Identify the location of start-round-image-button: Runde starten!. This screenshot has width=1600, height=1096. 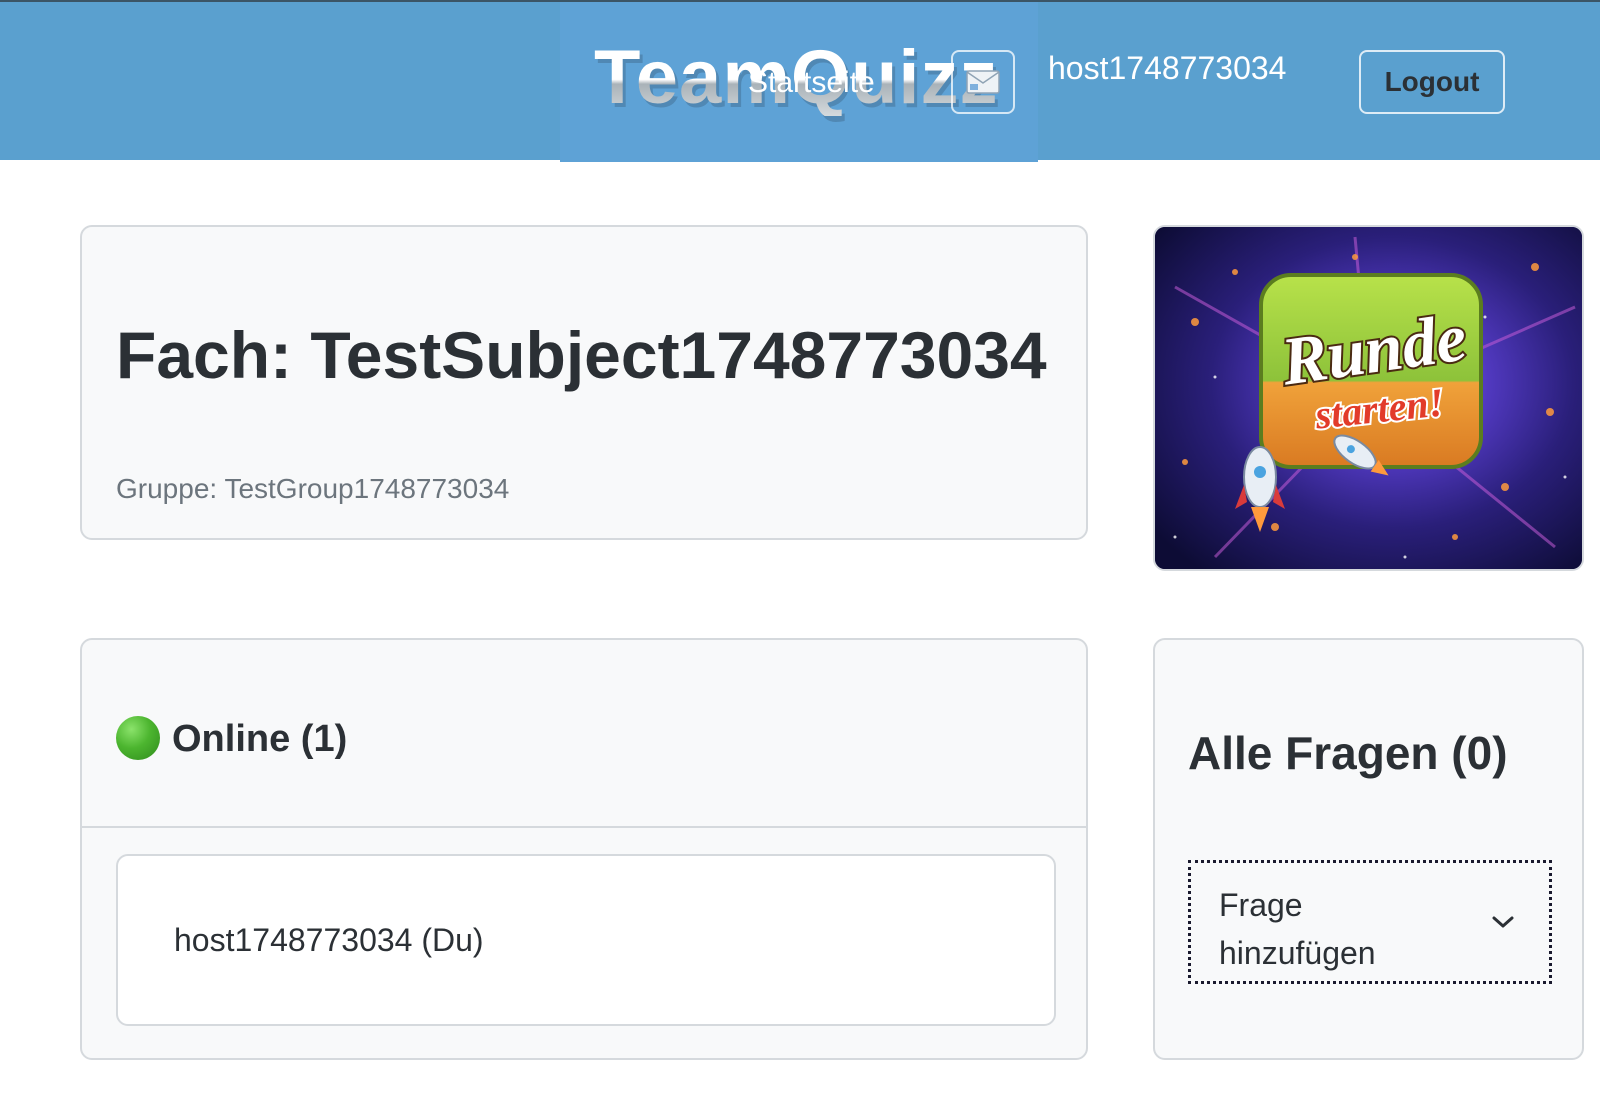
(1368, 398).